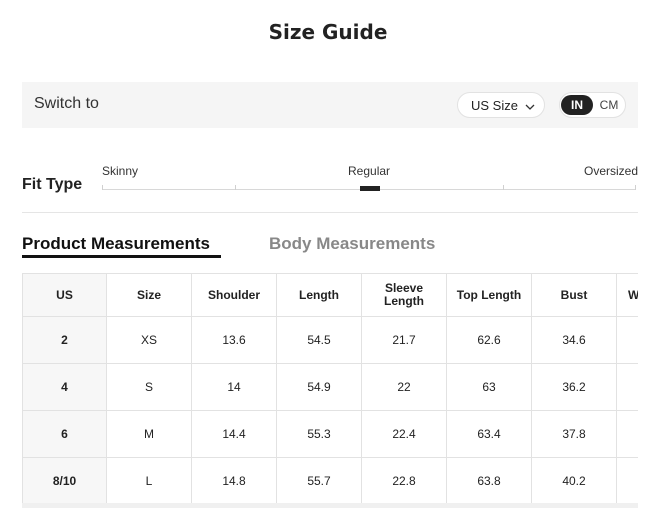 The width and height of the screenshot is (656, 508). I want to click on tab-body-measurements: Body Measurements, so click(352, 244).